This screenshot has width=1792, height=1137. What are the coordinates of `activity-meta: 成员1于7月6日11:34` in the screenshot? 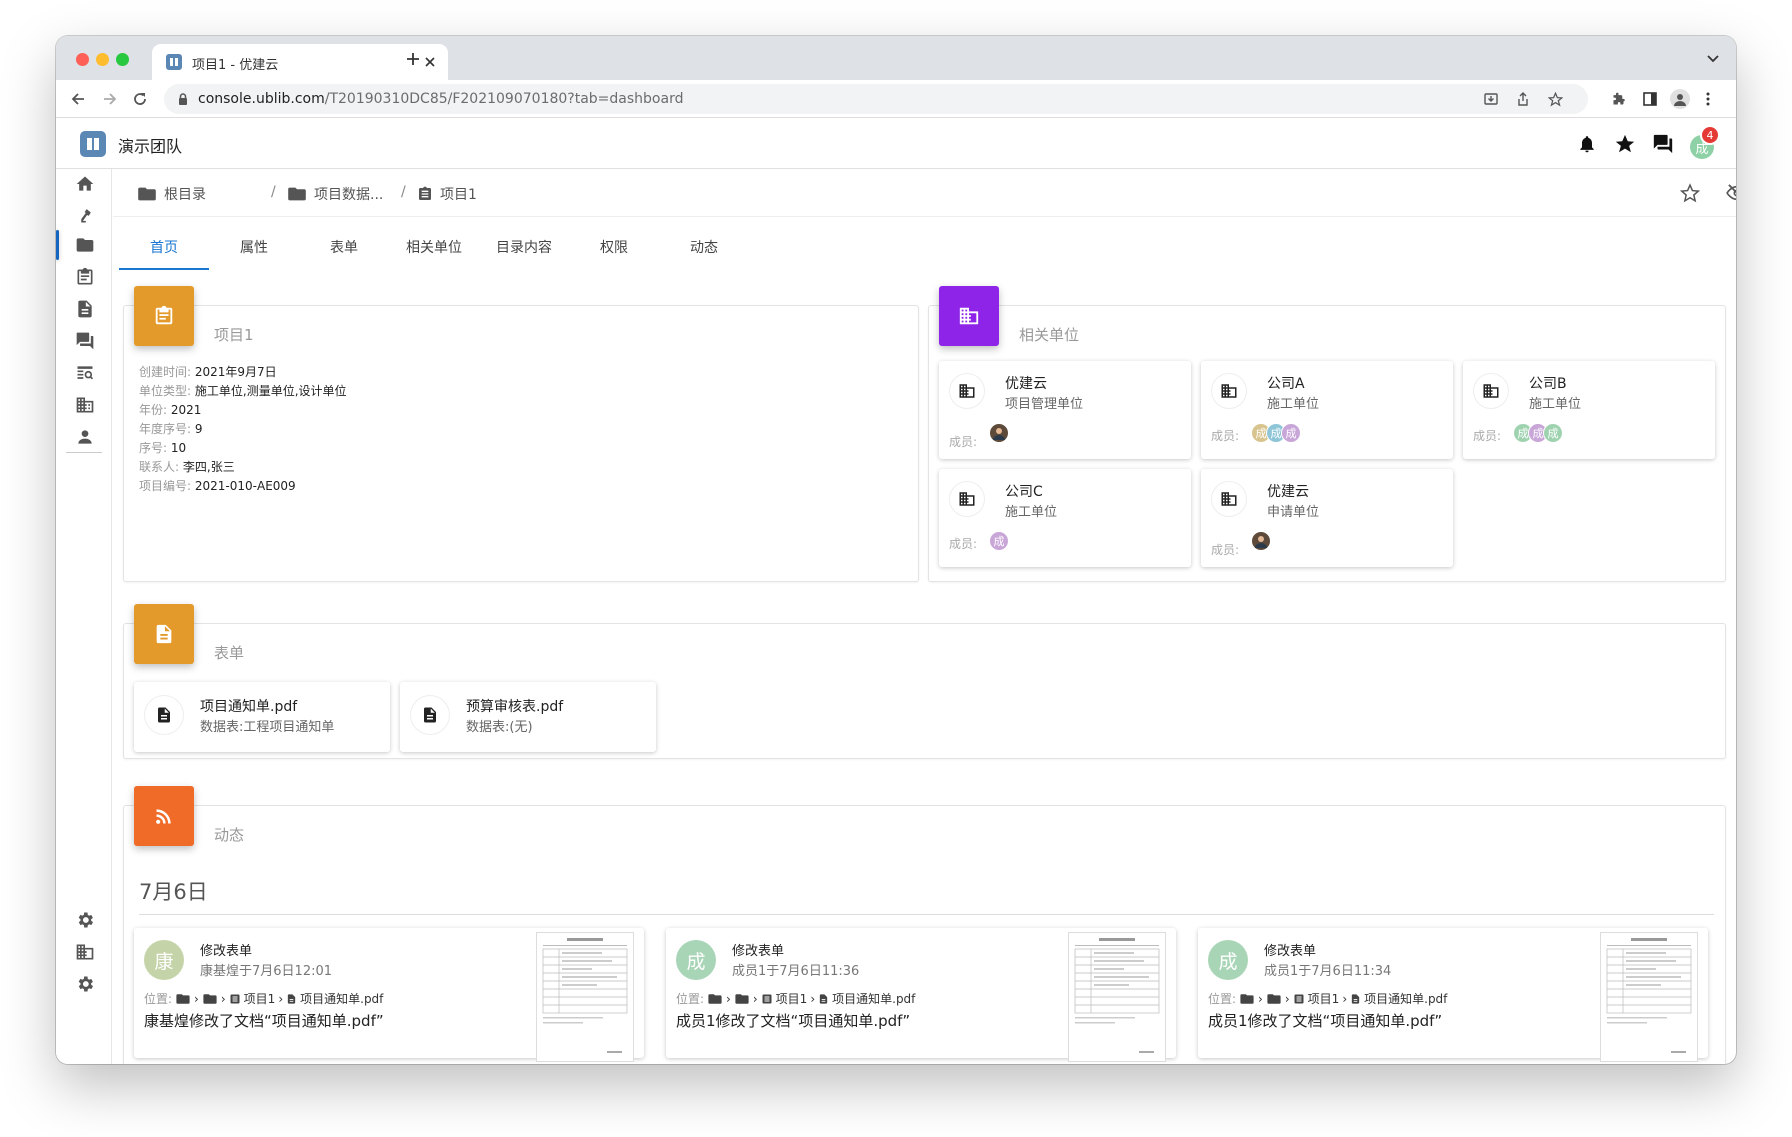 It's located at (1328, 971).